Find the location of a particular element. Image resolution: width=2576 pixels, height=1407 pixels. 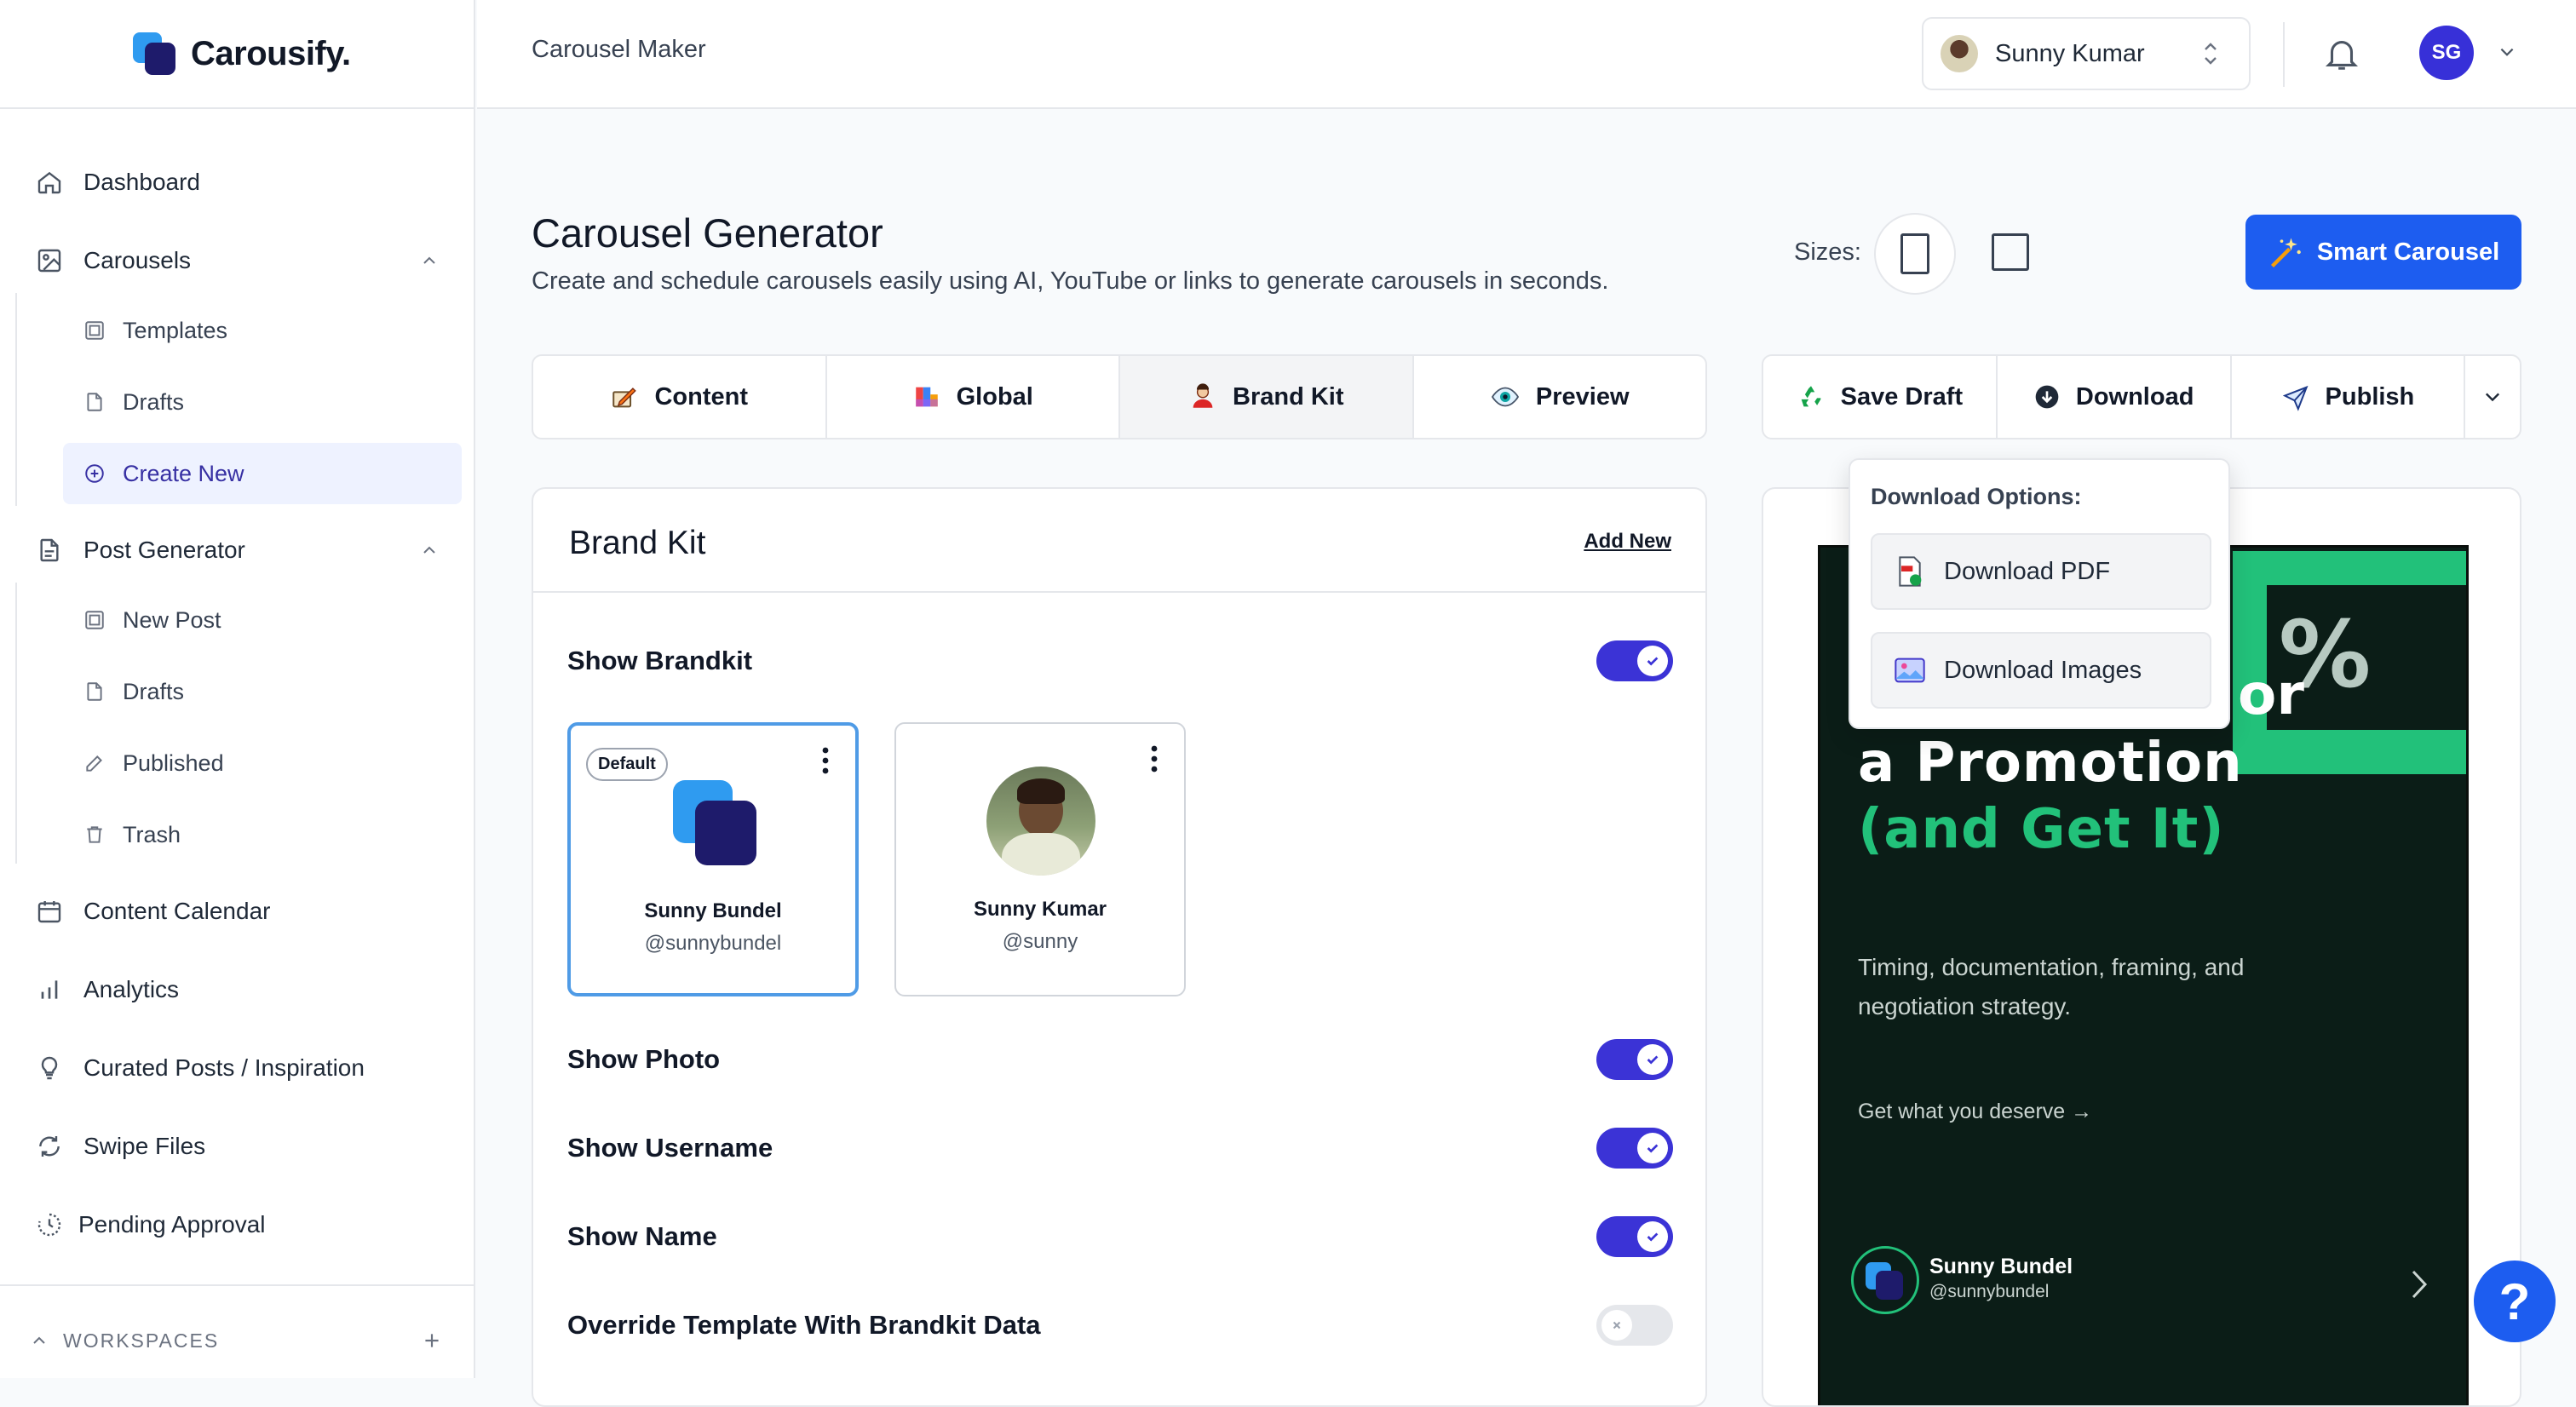

sidebar-item-swipe-files: Swipe Files is located at coordinates (238, 1146).